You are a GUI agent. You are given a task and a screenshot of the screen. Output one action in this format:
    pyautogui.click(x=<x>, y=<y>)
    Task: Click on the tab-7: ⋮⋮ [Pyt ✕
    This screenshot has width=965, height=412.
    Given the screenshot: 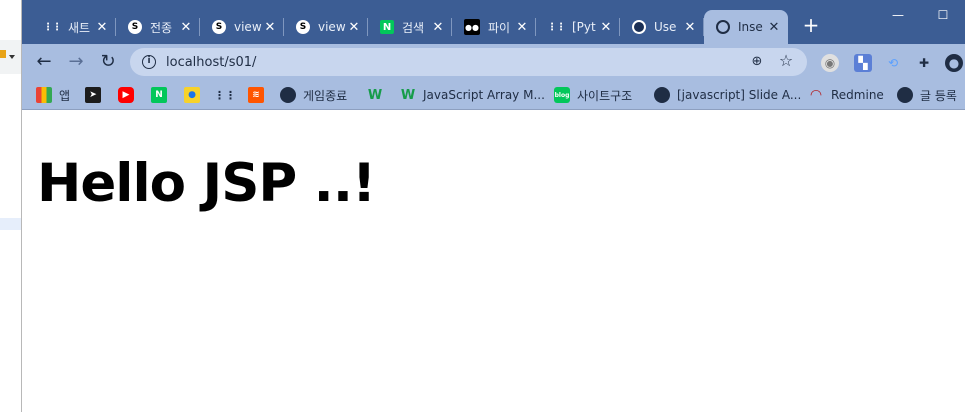 What is the action you would take?
    pyautogui.click(x=578, y=27)
    